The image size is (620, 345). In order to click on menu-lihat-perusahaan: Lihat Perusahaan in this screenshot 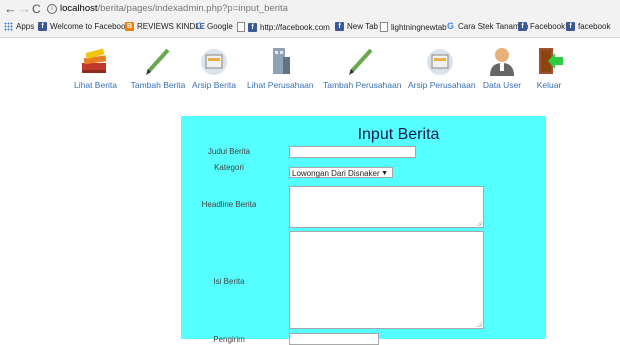, I will do `click(280, 67)`.